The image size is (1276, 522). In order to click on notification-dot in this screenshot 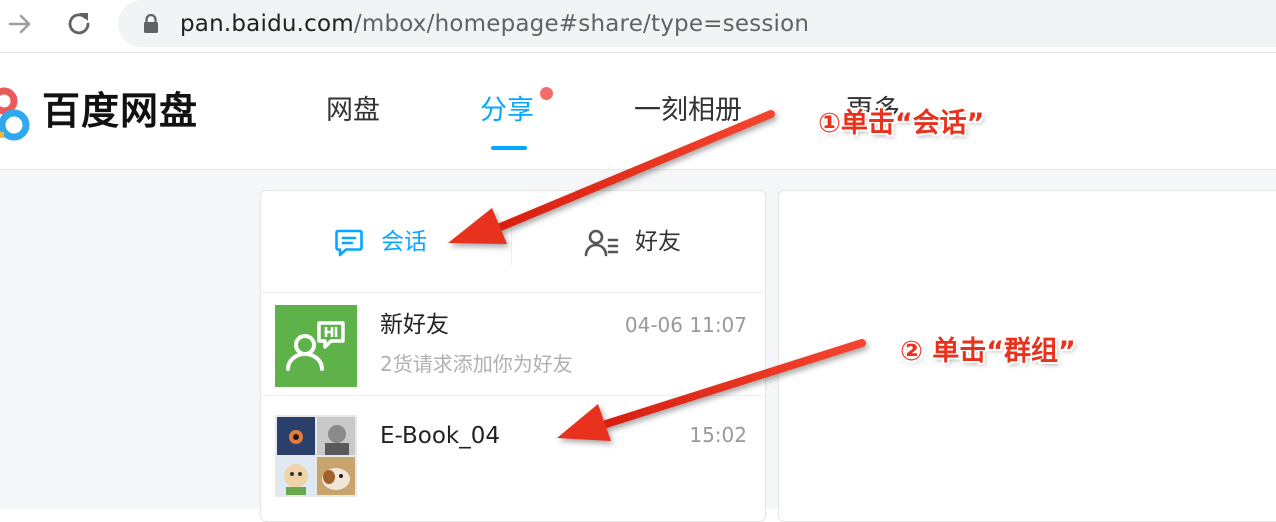, I will do `click(546, 93)`.